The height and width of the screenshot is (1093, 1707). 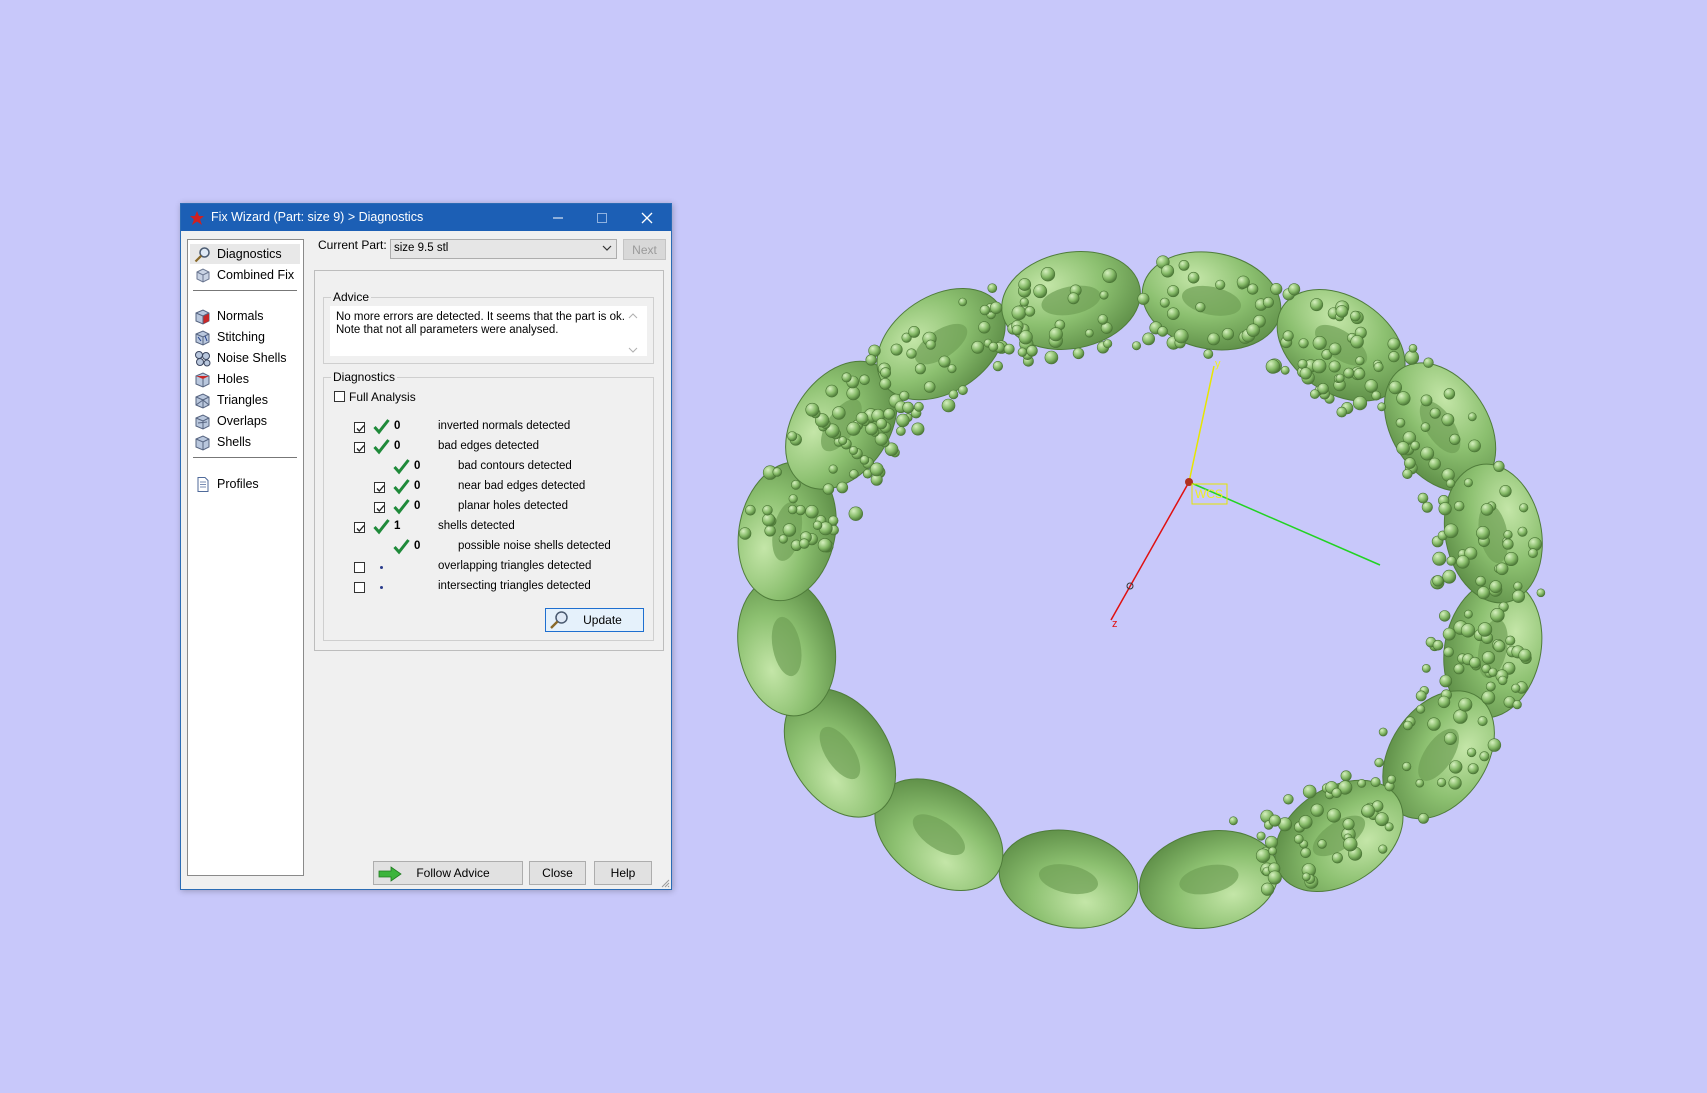 What do you see at coordinates (230, 421) in the screenshot?
I see `sidebar-item-overlaps: Overlaps` at bounding box center [230, 421].